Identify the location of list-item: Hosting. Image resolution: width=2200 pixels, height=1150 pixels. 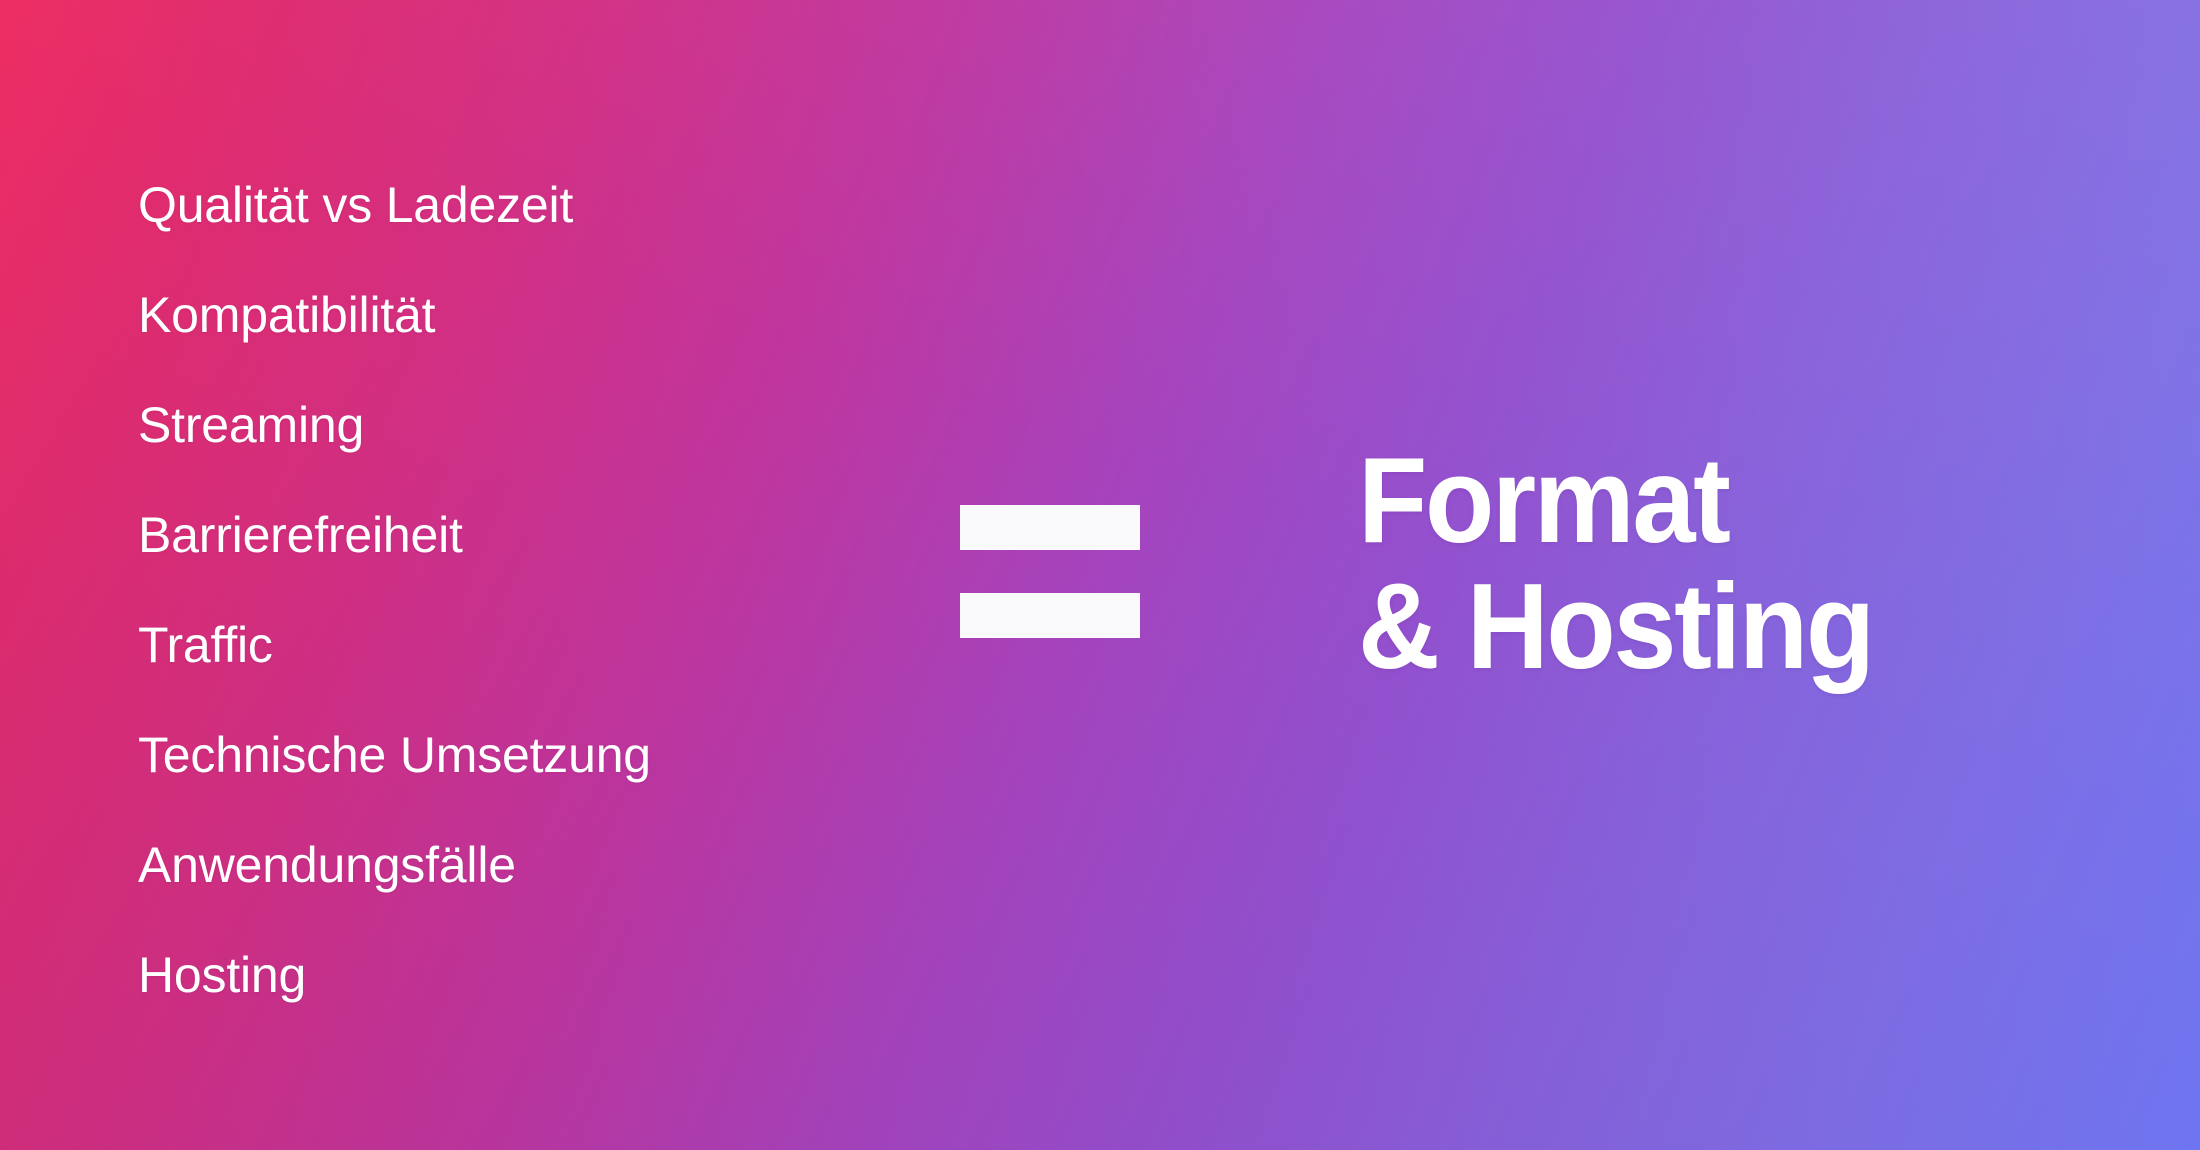
(548, 975).